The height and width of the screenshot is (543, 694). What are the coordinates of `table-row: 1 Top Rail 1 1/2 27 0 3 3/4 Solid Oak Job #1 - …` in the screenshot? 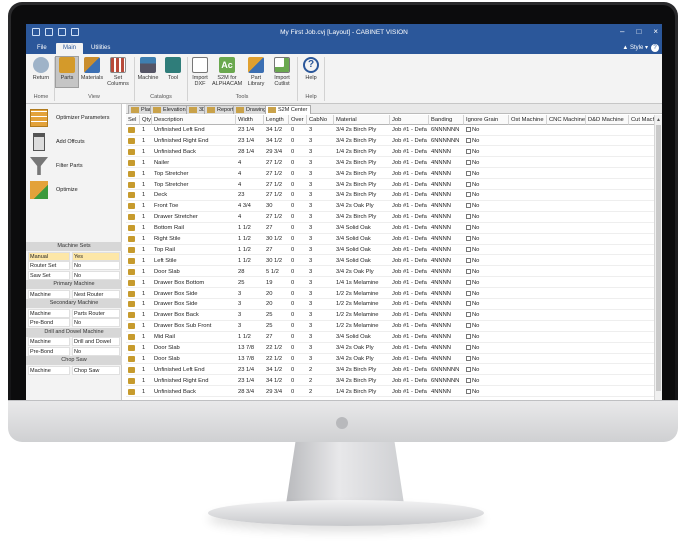 It's located at (390, 250).